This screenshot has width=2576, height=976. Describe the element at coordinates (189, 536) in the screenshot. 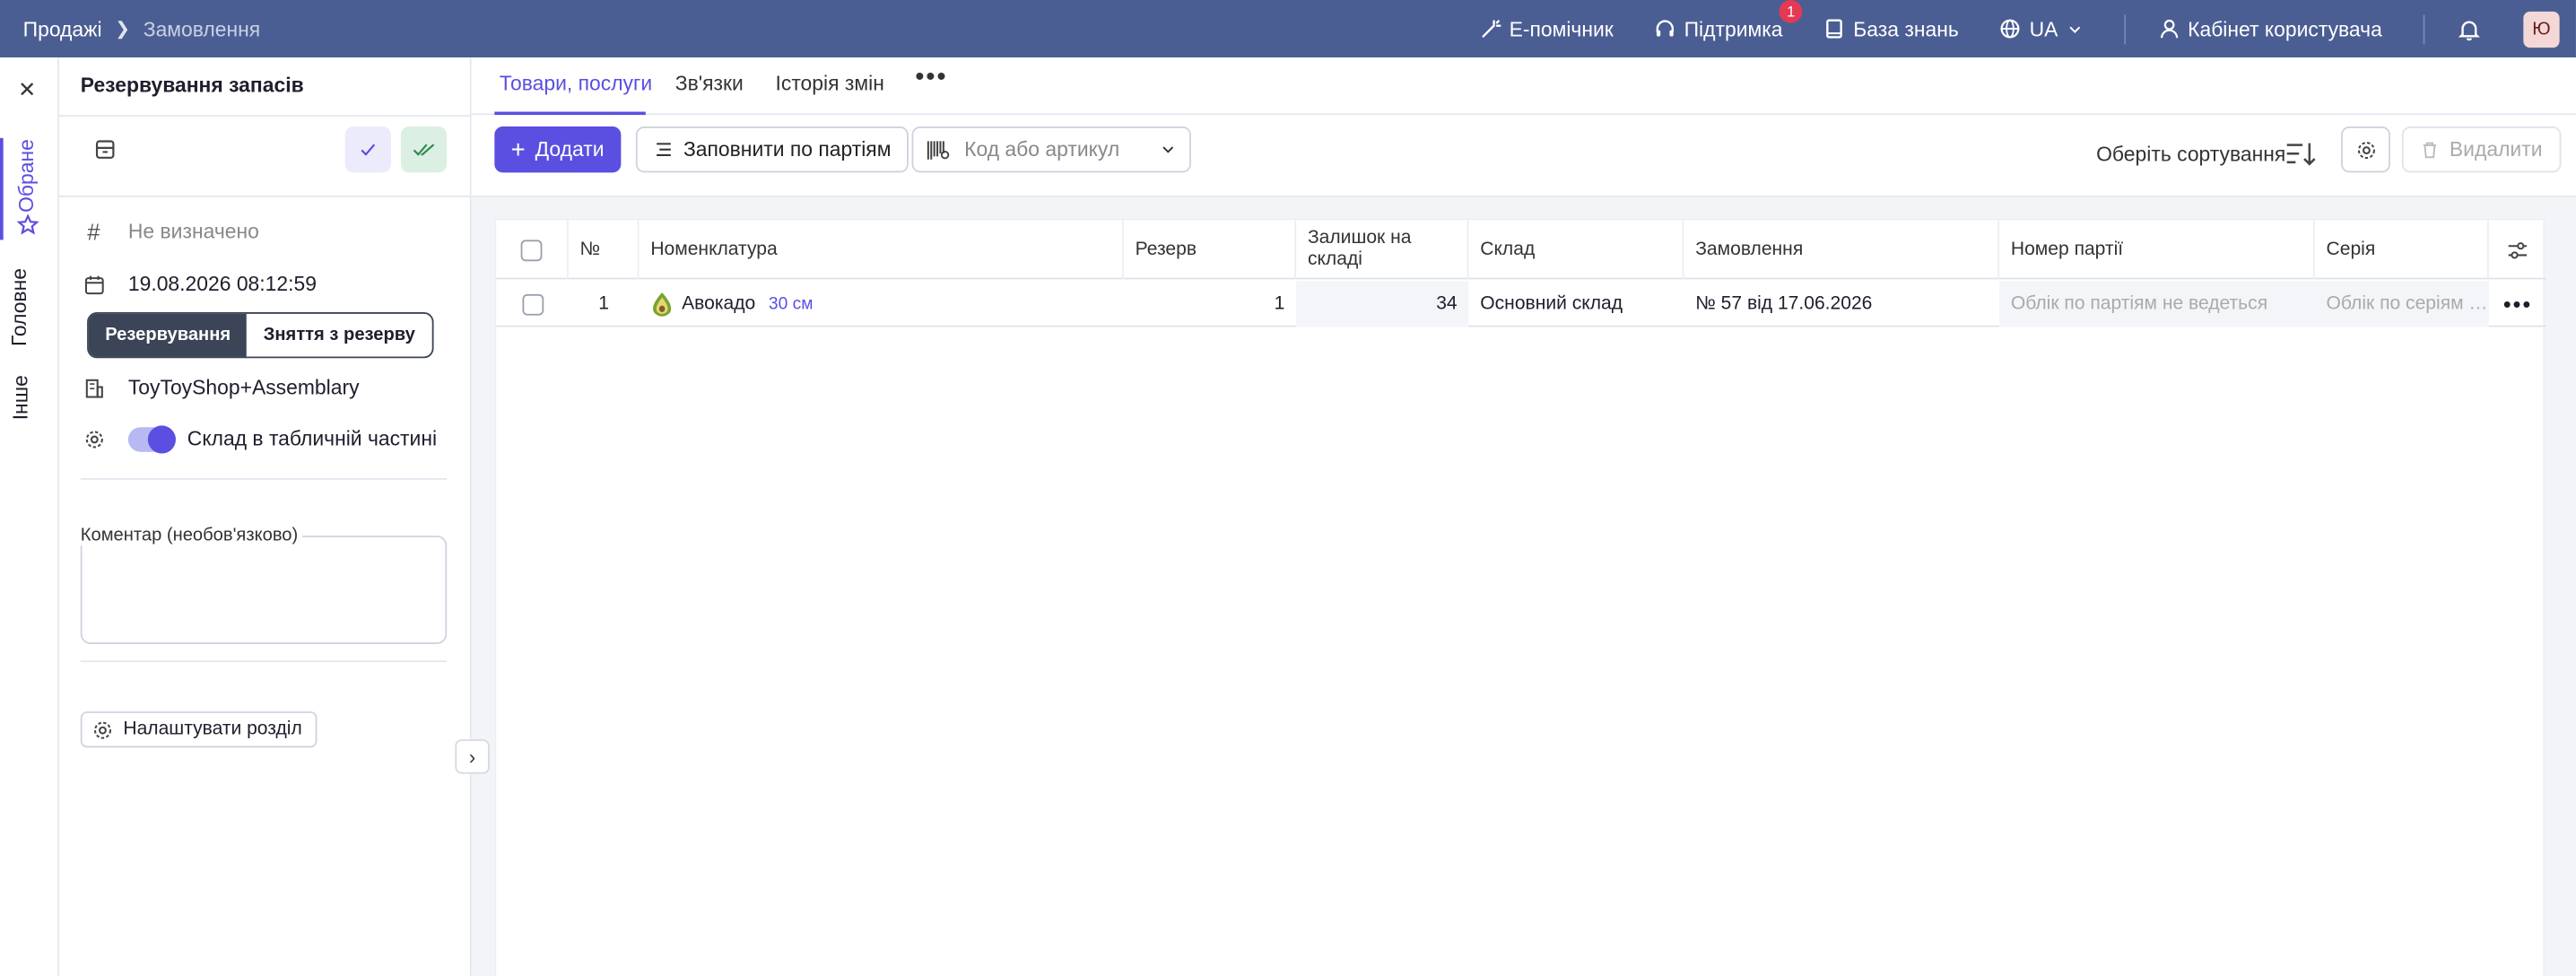

I see `comment-label: Коментар (необов'язково)` at that location.